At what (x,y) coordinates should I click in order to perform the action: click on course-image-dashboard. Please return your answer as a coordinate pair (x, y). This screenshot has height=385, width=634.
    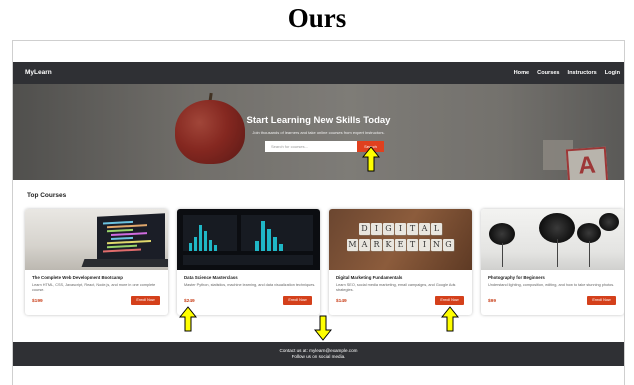
    Looking at the image, I should click on (248, 239).